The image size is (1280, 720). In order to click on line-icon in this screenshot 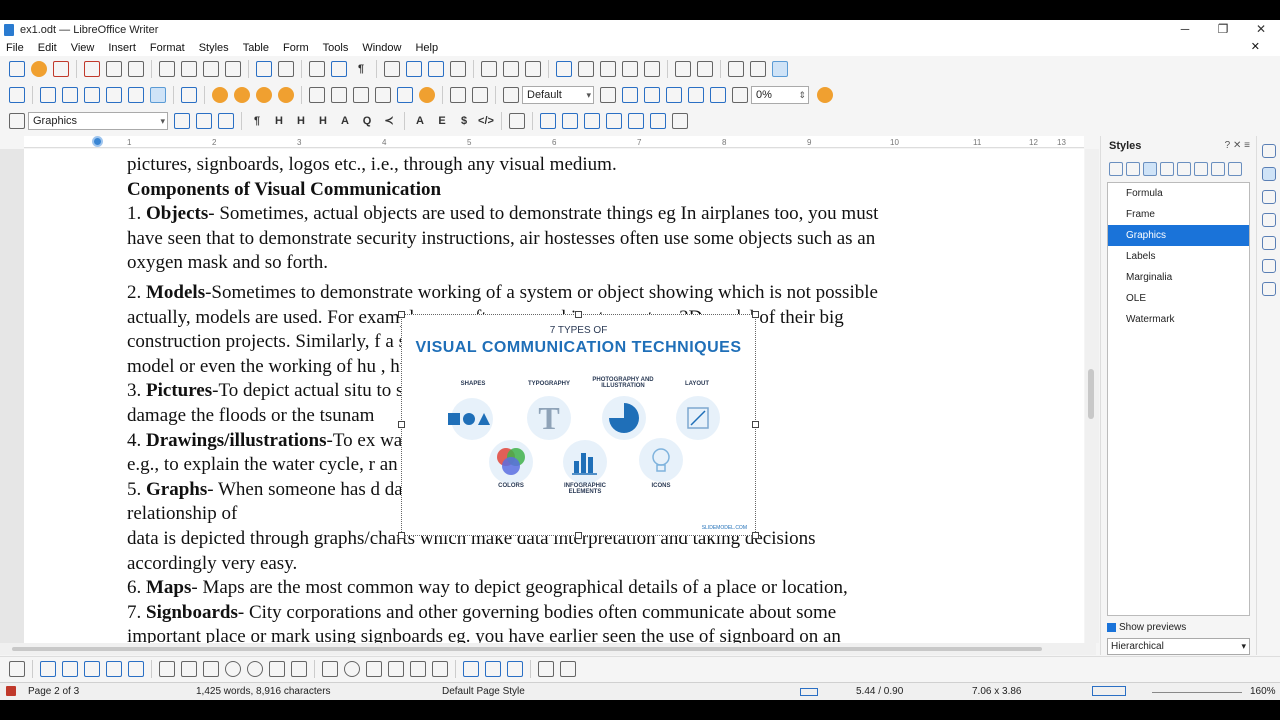, I will do `click(736, 69)`.